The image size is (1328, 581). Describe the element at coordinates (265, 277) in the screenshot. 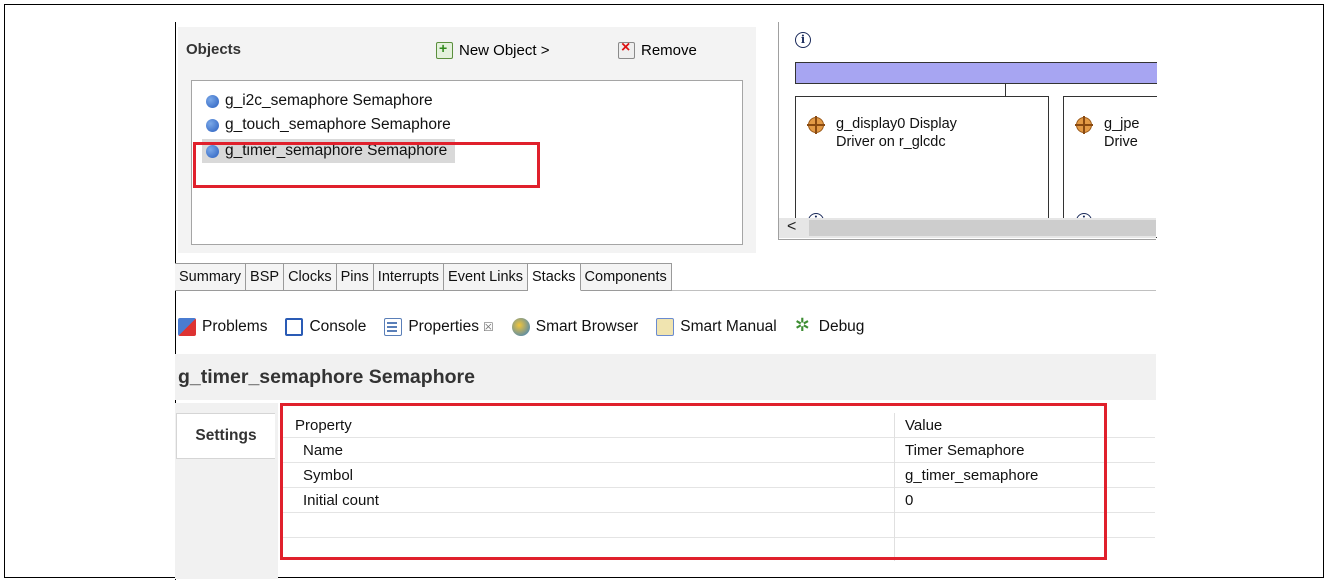

I see `tab-bsp: BSP` at that location.